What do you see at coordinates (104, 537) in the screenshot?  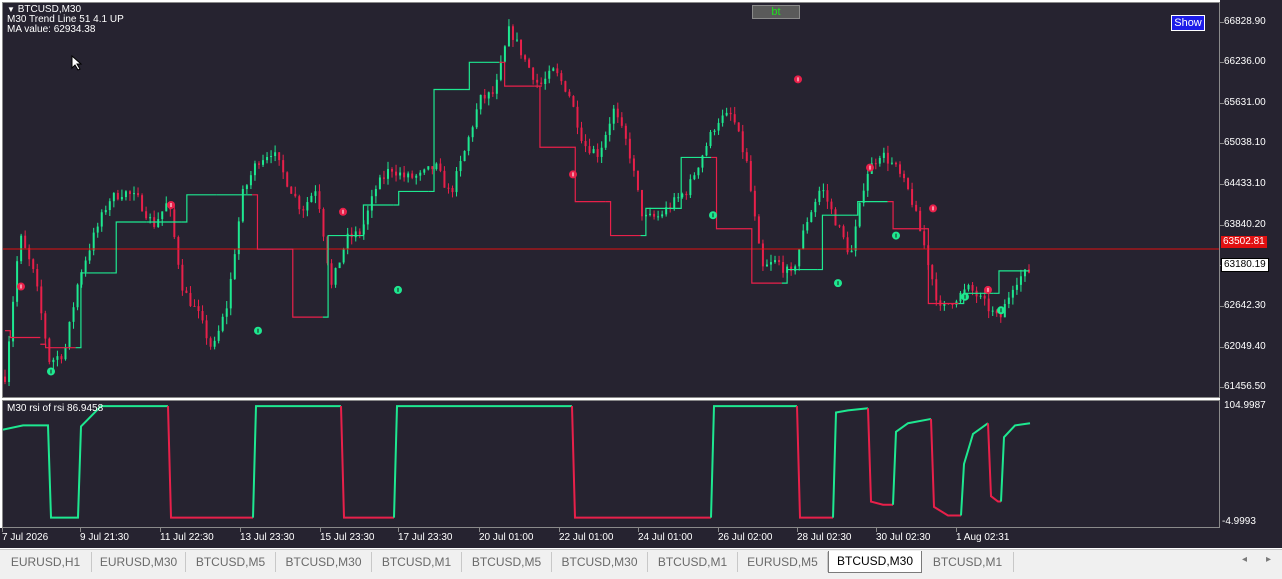 I see `time-axis-label: 9 Jul 21:30` at bounding box center [104, 537].